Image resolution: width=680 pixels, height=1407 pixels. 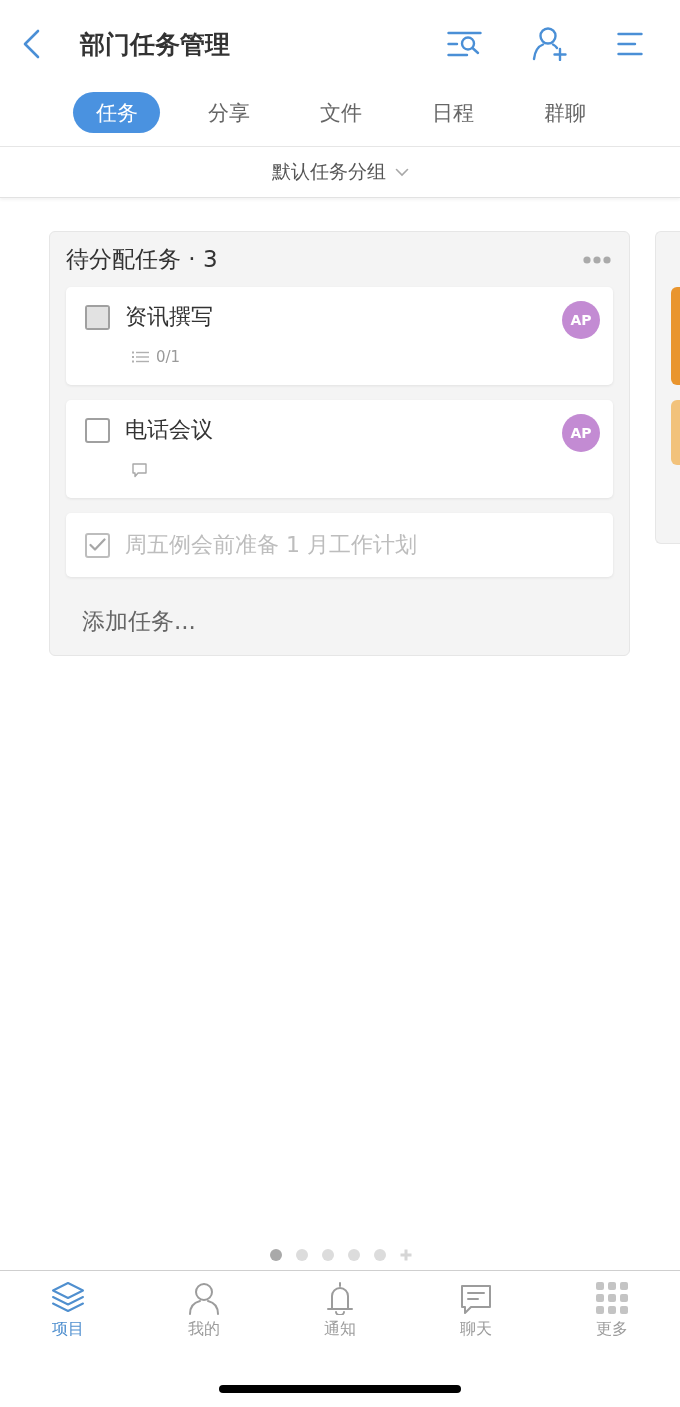 I want to click on tab: 日程, so click(x=452, y=112).